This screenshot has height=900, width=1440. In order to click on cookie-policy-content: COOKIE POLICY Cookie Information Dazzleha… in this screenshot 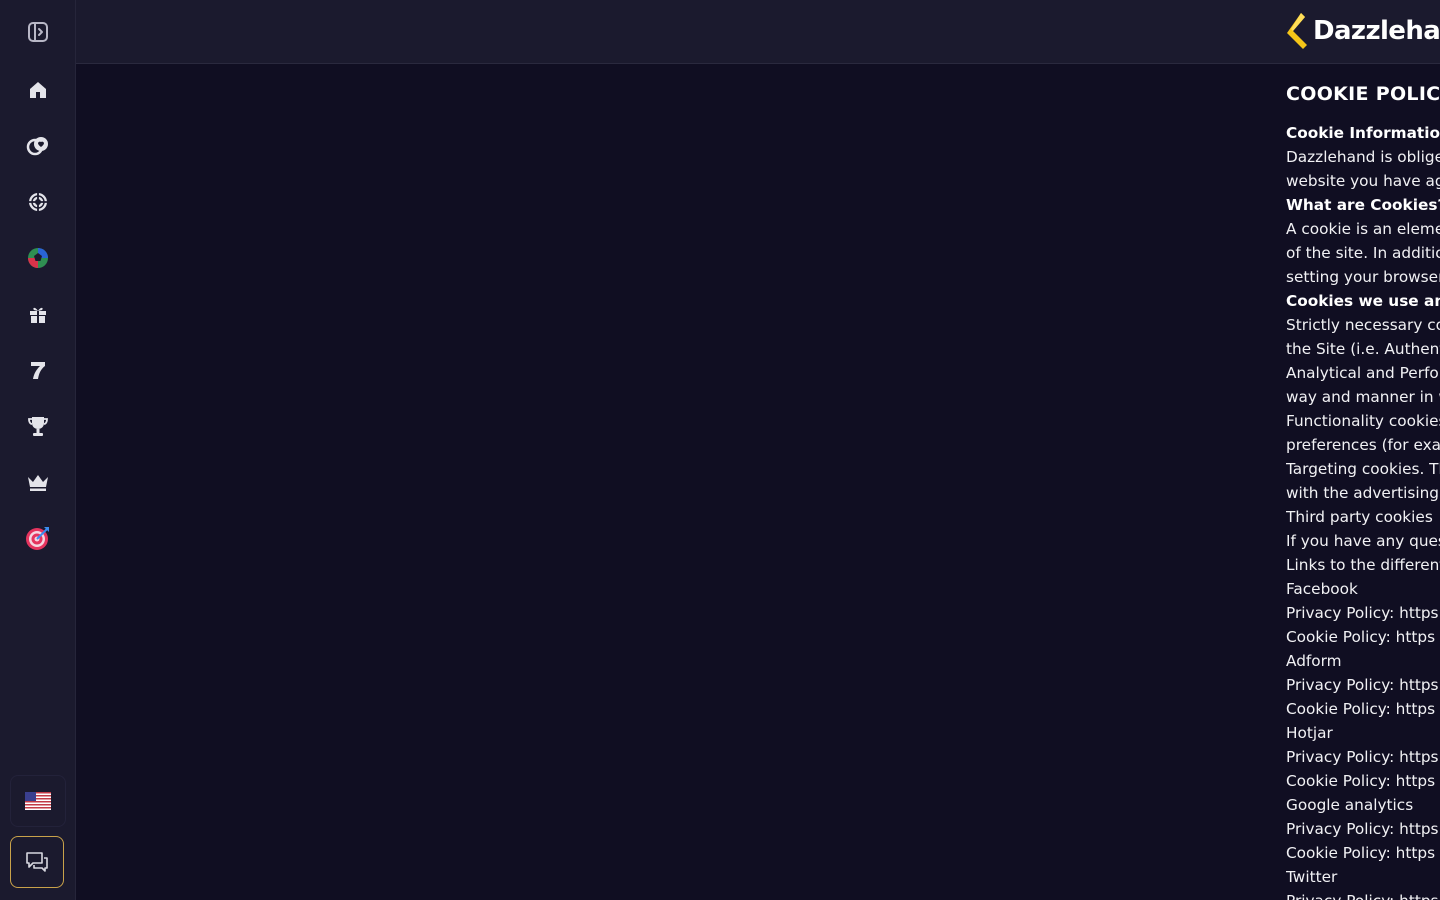, I will do `click(1363, 490)`.